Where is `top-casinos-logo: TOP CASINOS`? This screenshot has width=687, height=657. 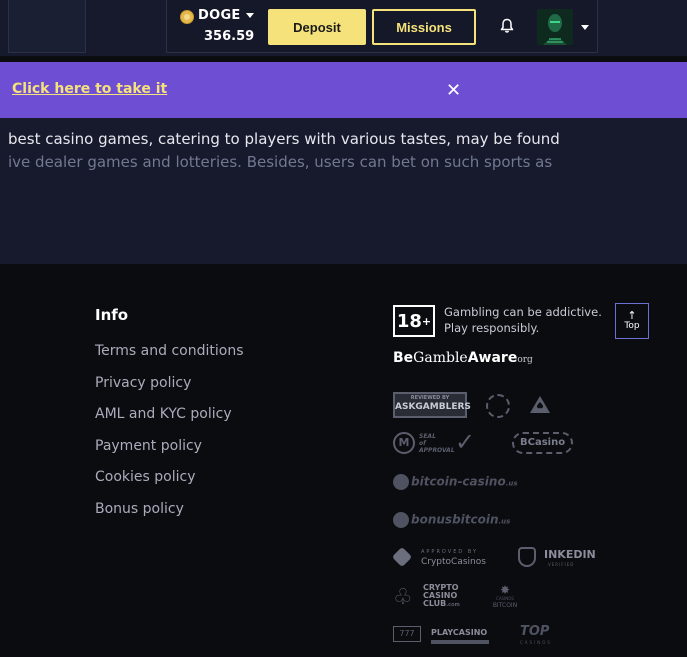
top-casinos-logo: TOP CASINOS is located at coordinates (553, 637).